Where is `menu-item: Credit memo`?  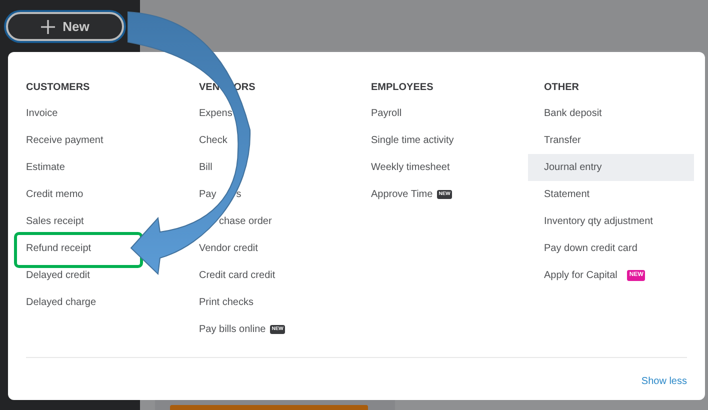
menu-item: Credit memo is located at coordinates (55, 194).